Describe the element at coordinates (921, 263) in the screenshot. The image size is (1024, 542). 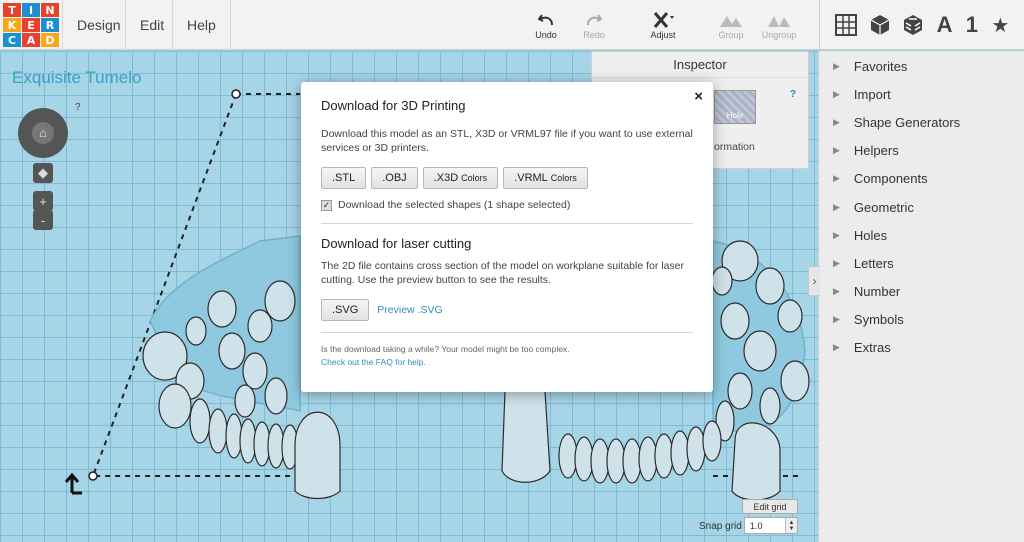
I see `sidebar-item-letters: ▶ Letters` at that location.